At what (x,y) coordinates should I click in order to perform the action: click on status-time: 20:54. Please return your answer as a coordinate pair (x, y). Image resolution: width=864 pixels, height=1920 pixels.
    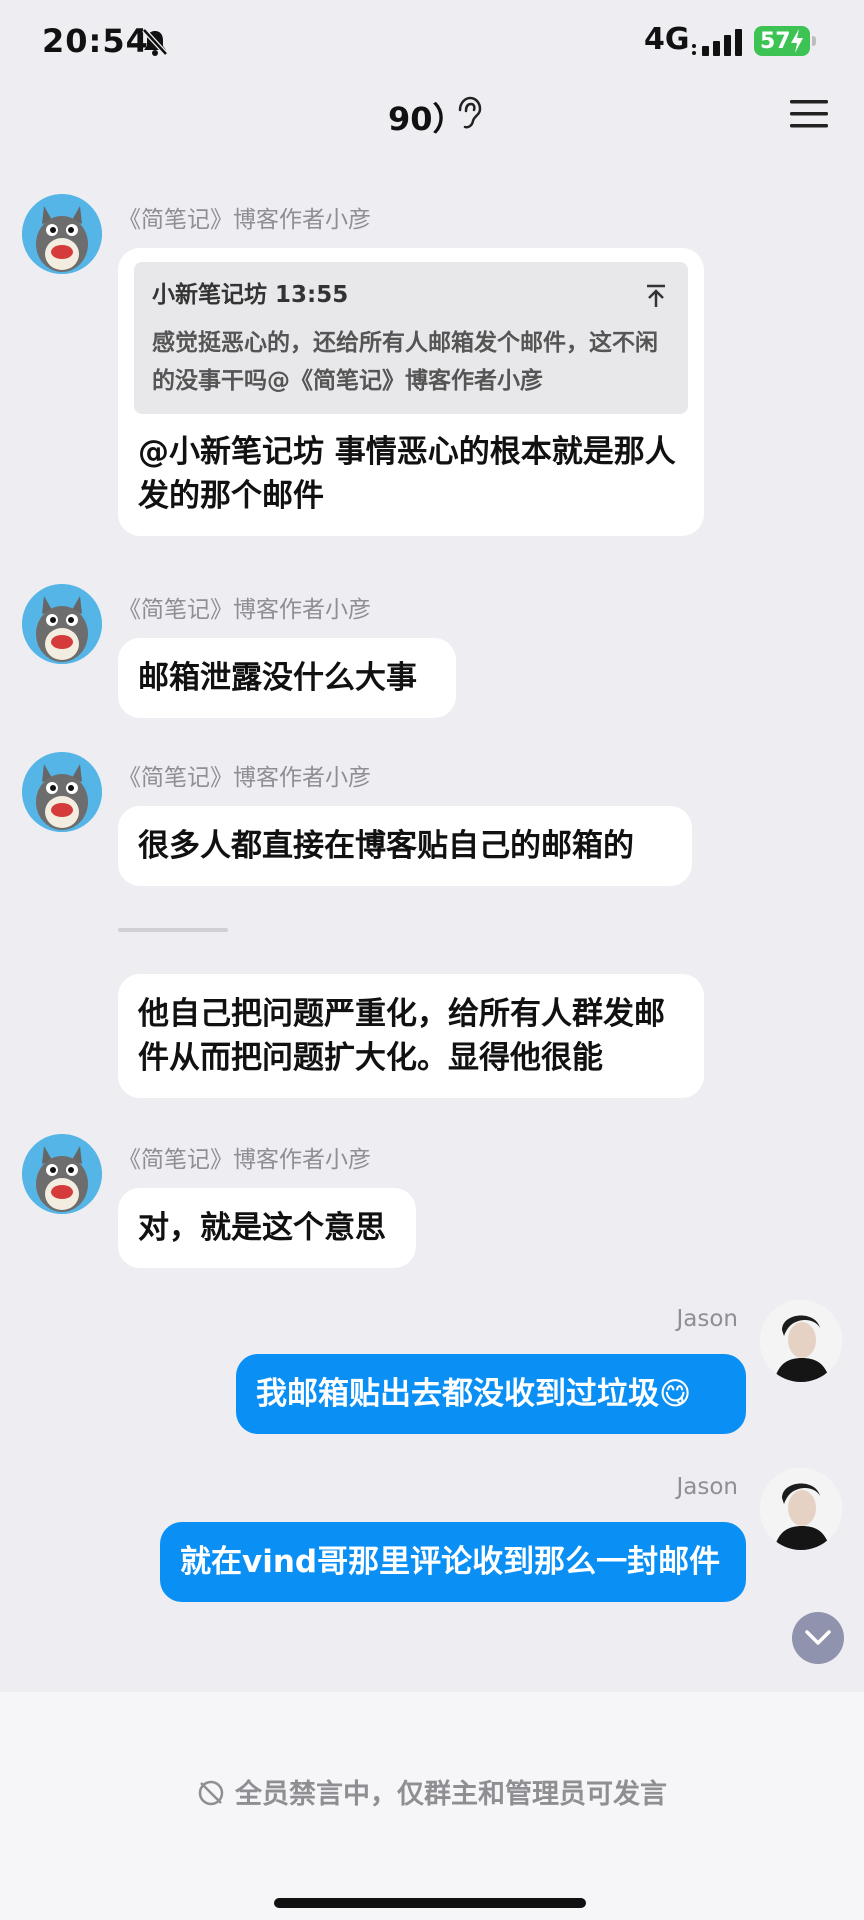
    Looking at the image, I should click on (95, 41).